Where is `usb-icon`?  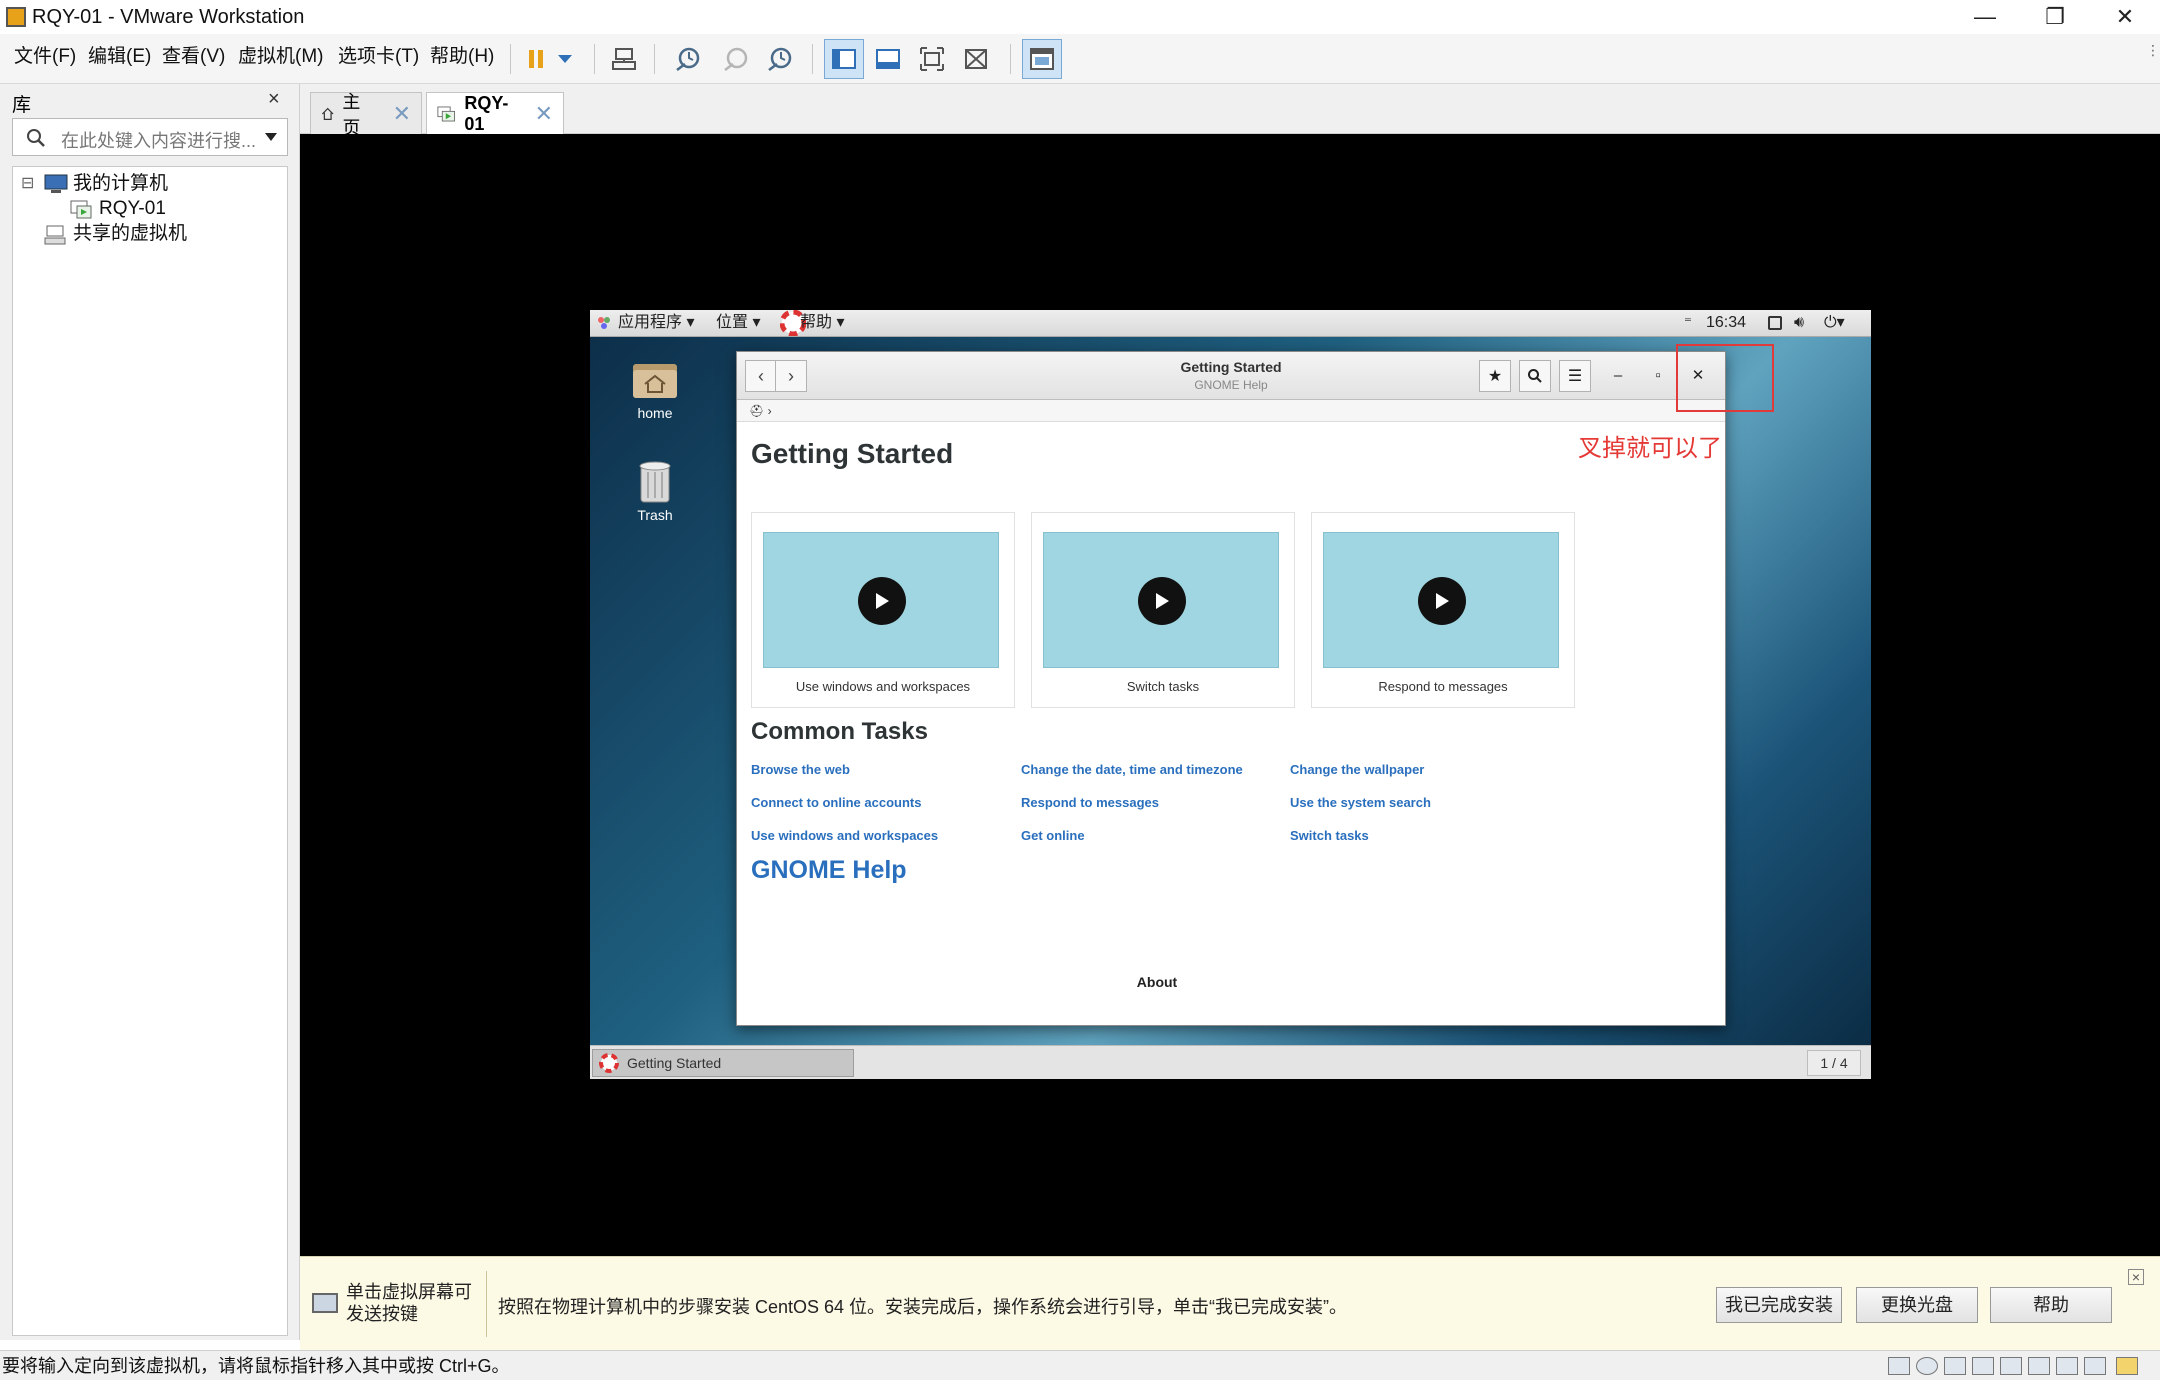
usb-icon is located at coordinates (1983, 1366).